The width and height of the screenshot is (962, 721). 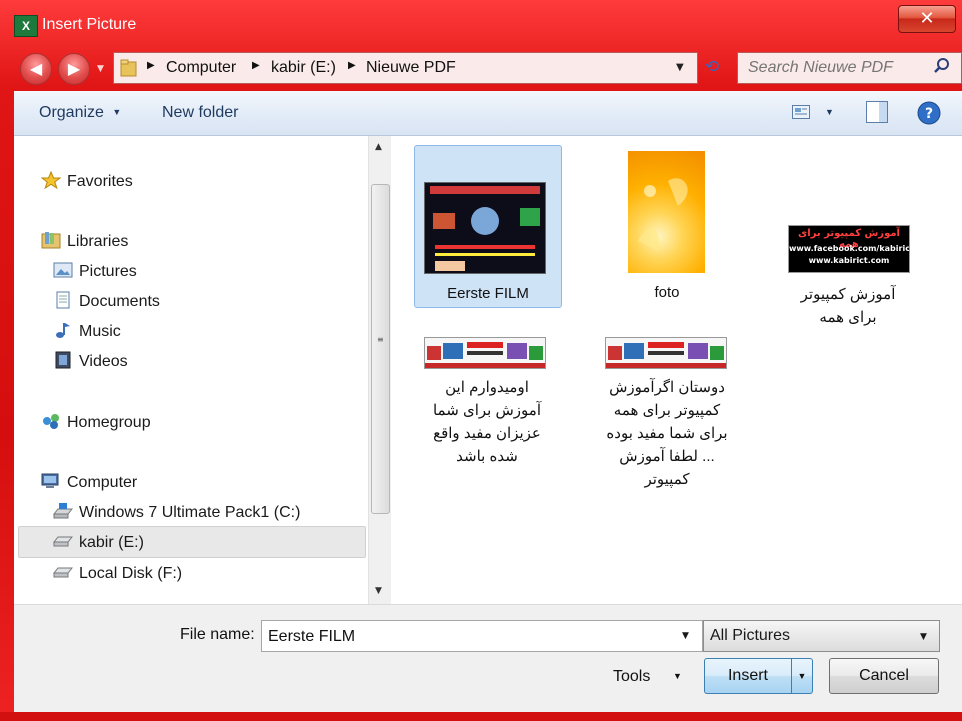 What do you see at coordinates (51, 180) in the screenshot?
I see `star-icon` at bounding box center [51, 180].